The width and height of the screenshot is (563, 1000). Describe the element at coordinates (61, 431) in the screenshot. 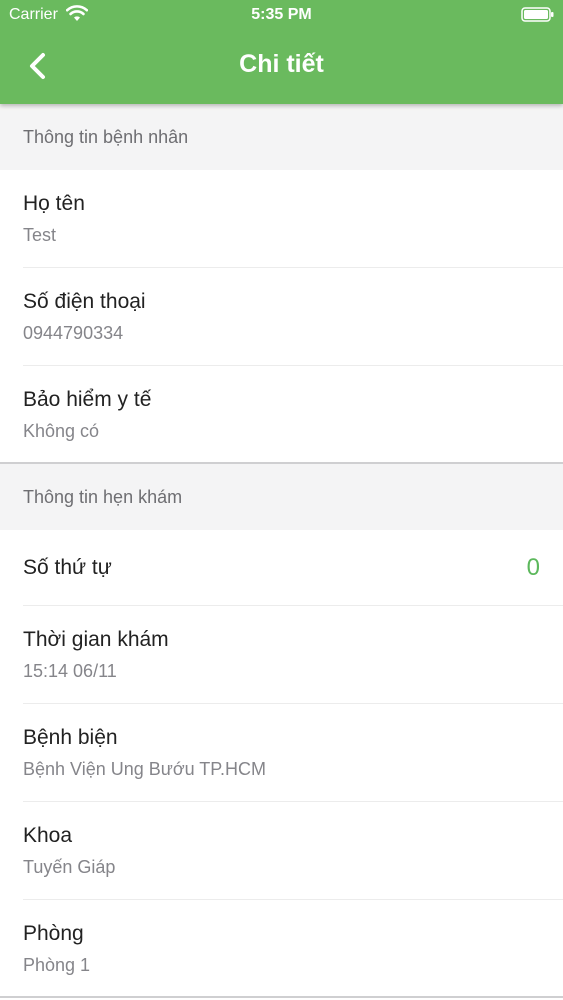

I see `insurance-value: Không có` at that location.